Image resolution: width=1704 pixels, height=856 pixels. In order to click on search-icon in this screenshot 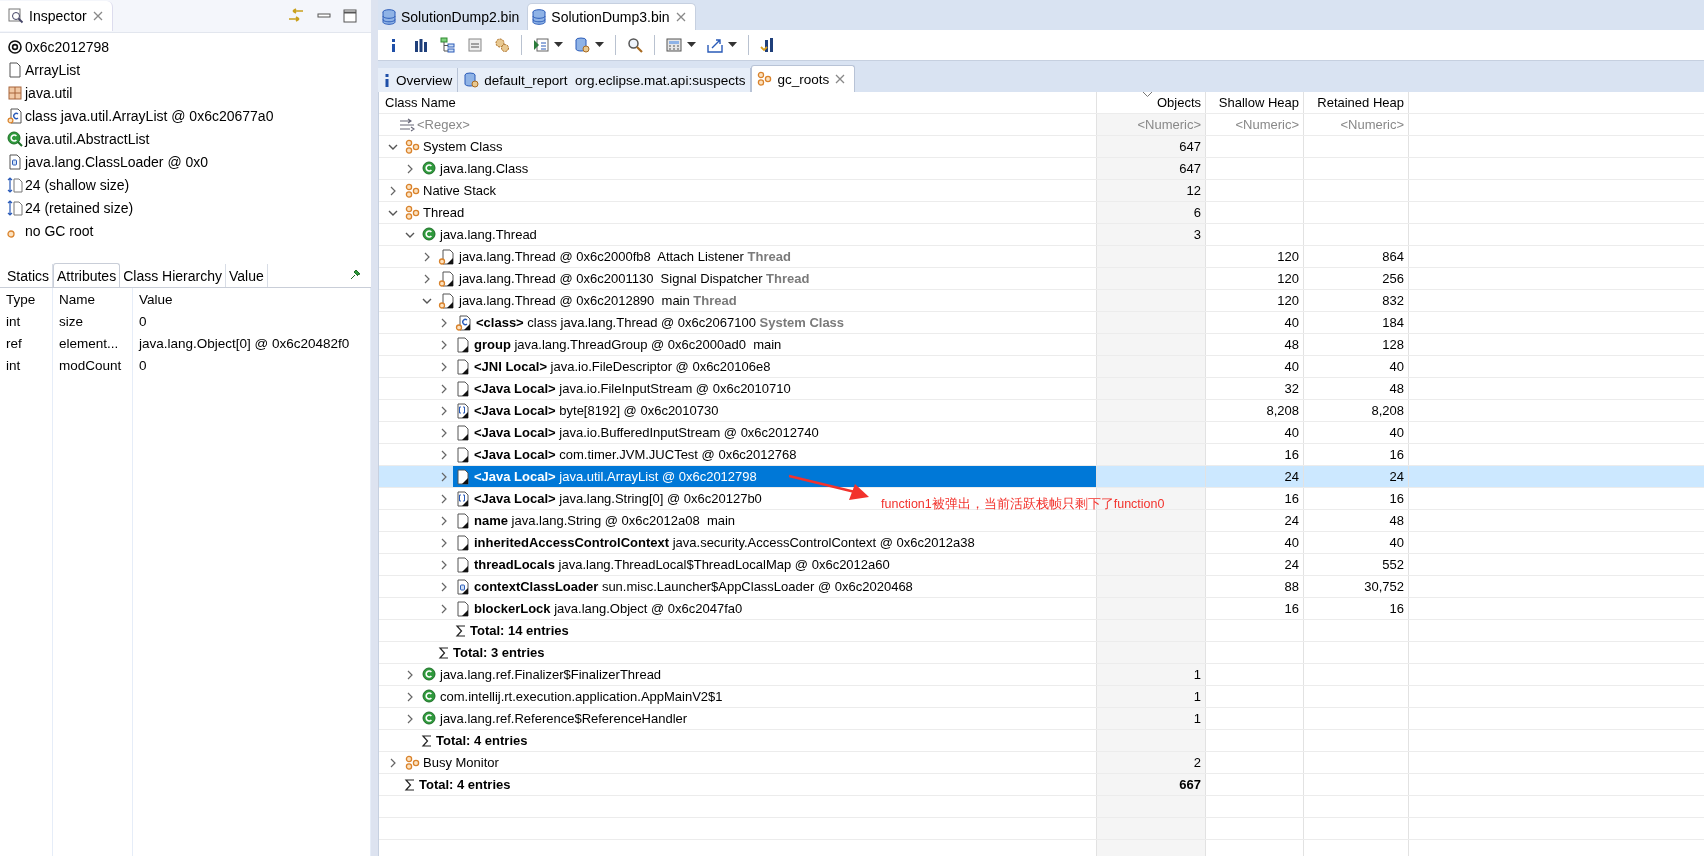, I will do `click(635, 45)`.